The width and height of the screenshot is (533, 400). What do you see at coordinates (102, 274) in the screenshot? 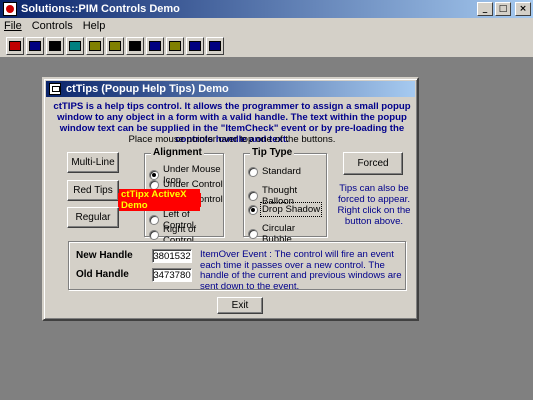
I see `old-handle-label: Old Handle` at bounding box center [102, 274].